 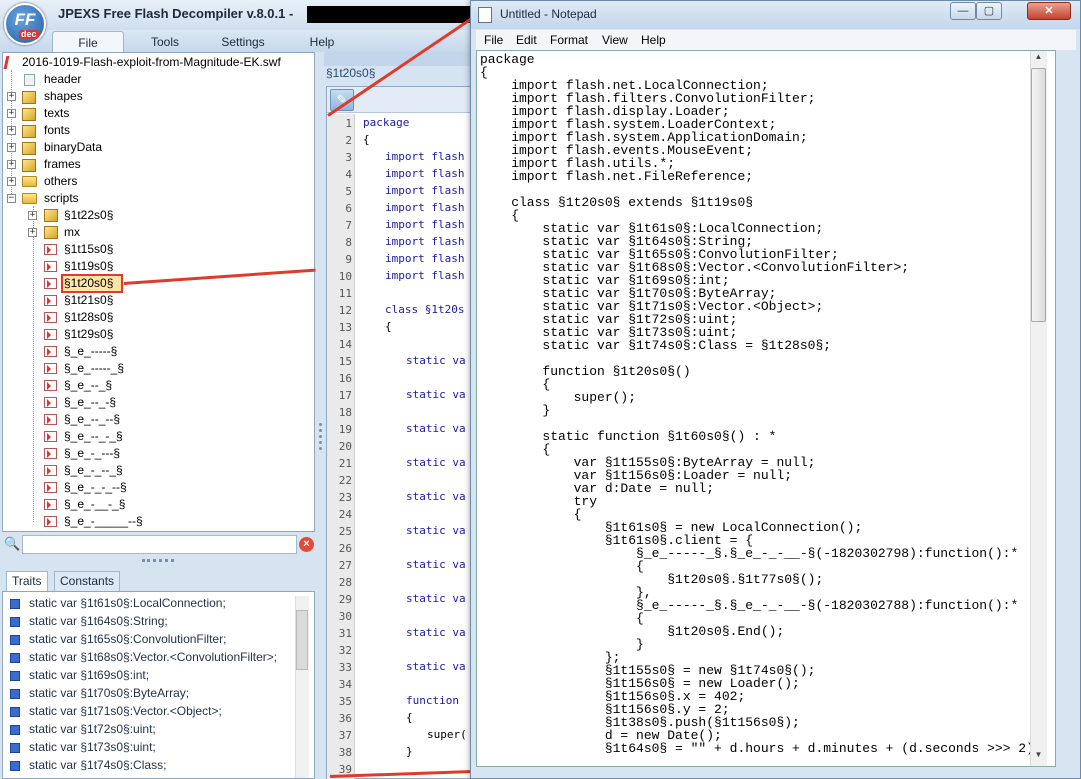 I want to click on tree-script-item: §1t28s0§, so click(x=88, y=317).